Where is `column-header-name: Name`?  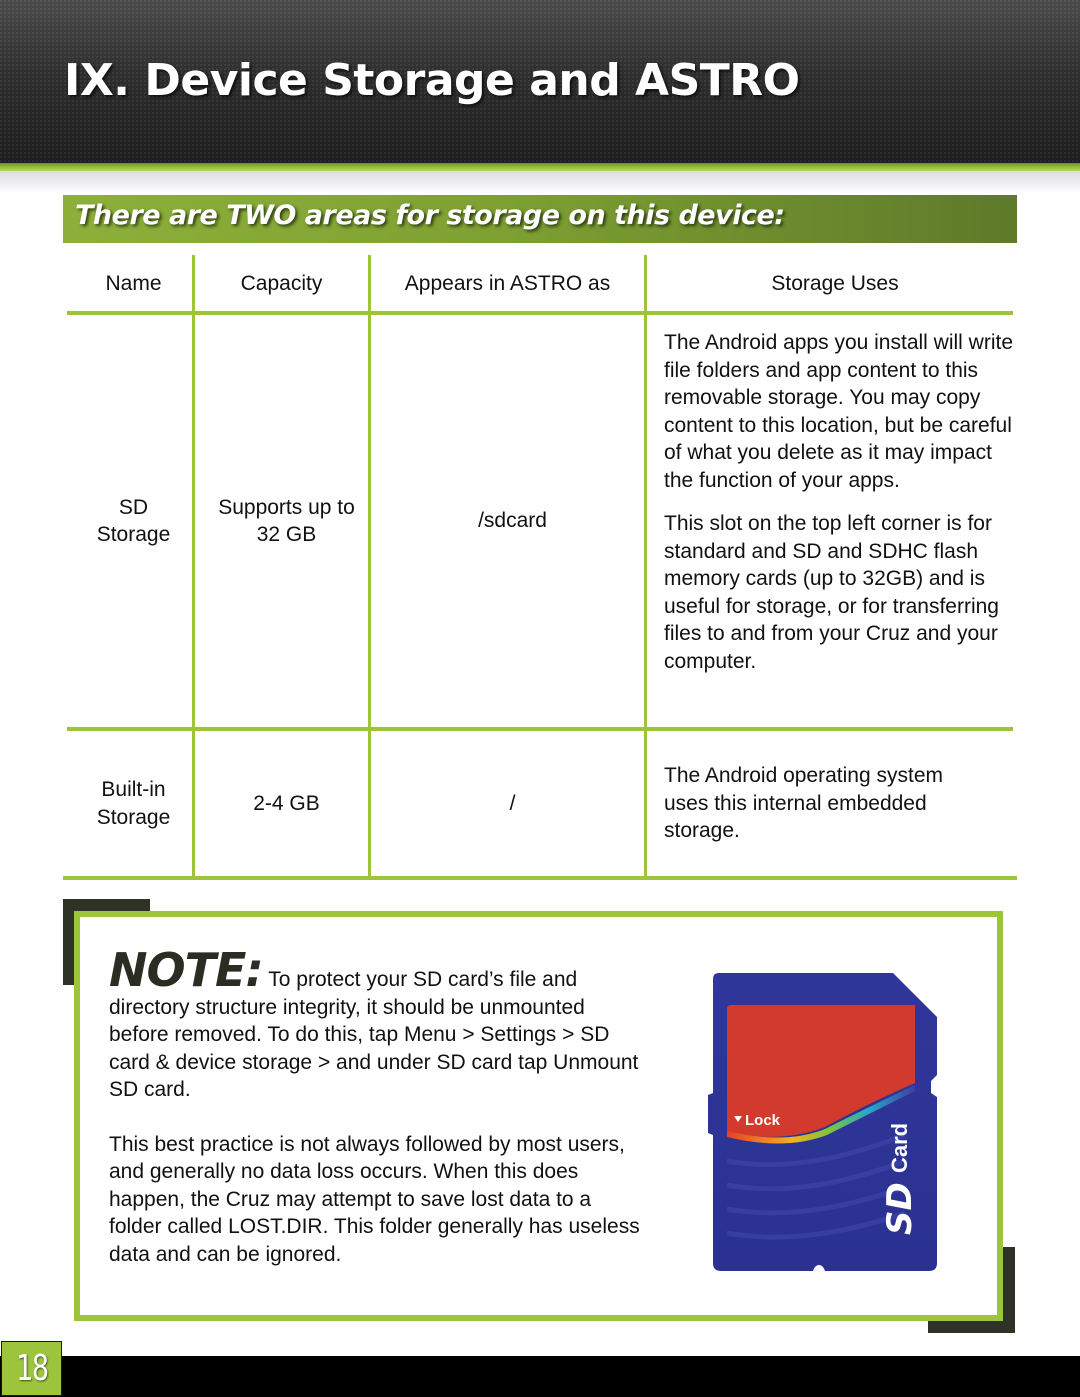
column-header-name: Name is located at coordinates (133, 284).